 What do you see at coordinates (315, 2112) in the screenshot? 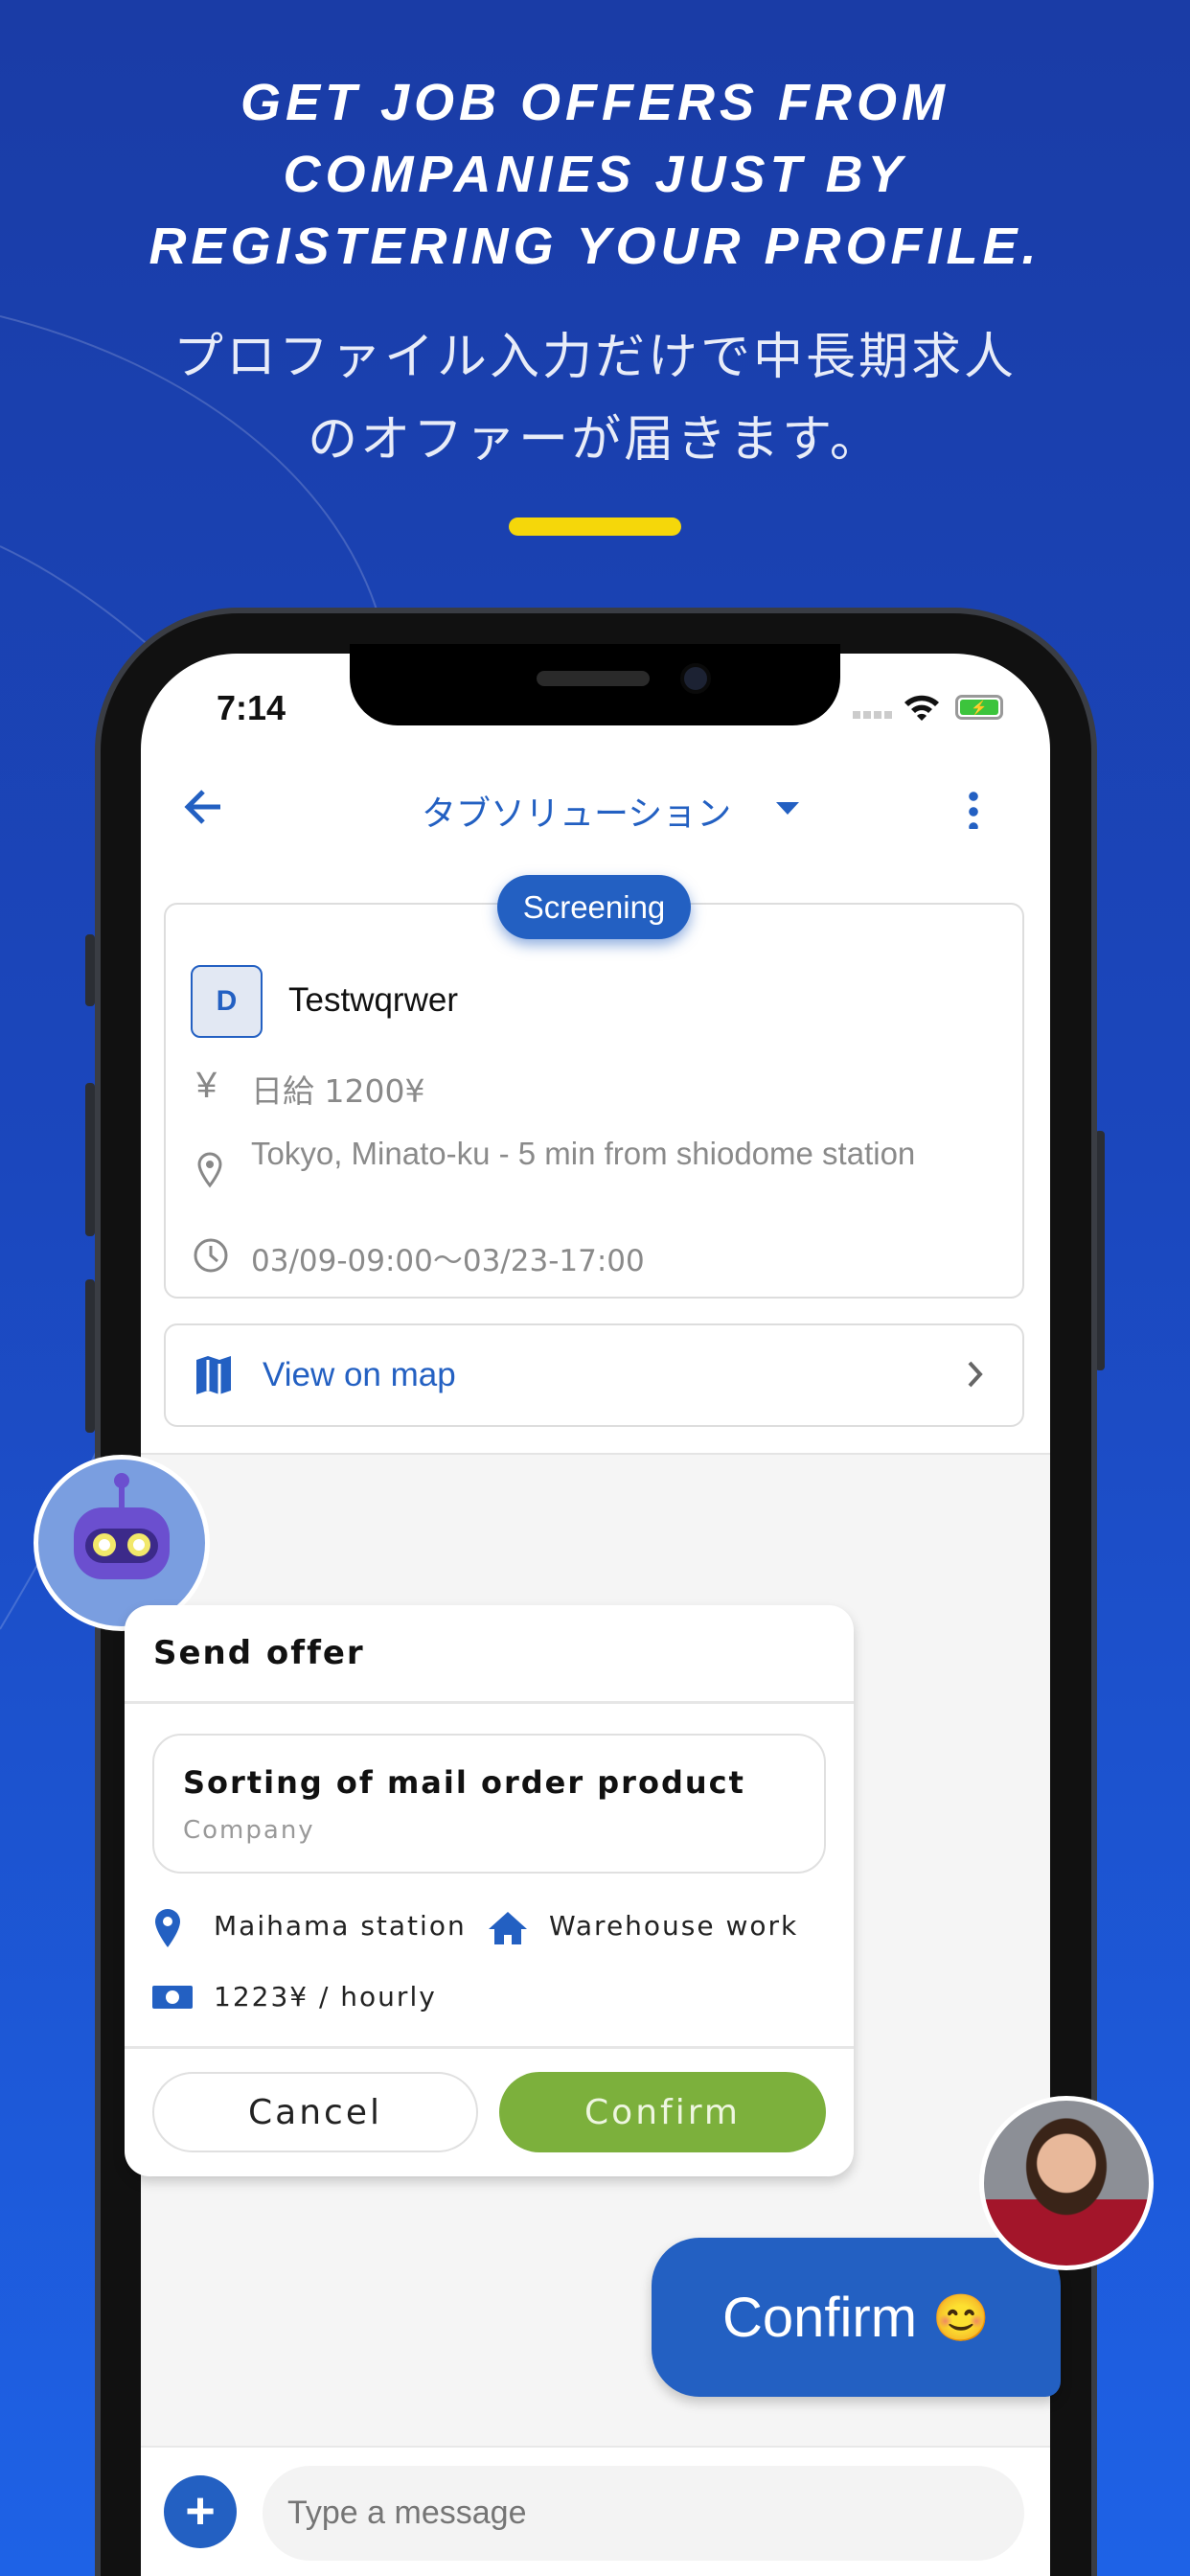
I see `cancel-button: Cancel` at bounding box center [315, 2112].